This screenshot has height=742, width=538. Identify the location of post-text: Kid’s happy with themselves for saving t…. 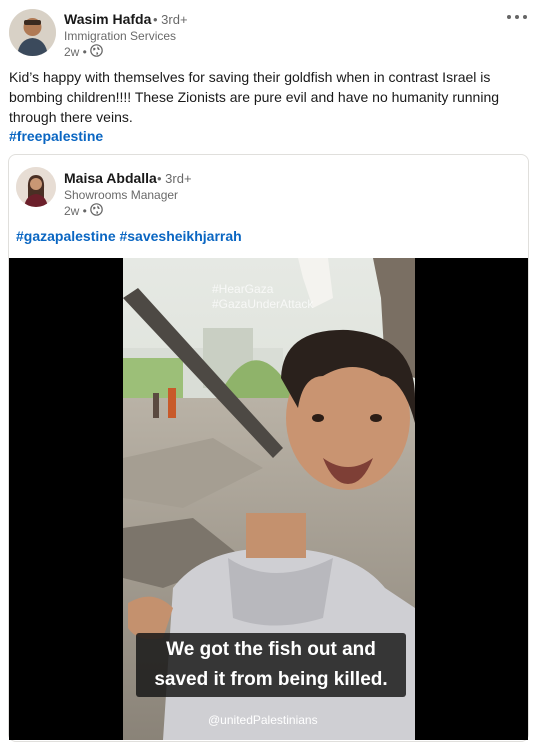
(254, 97).